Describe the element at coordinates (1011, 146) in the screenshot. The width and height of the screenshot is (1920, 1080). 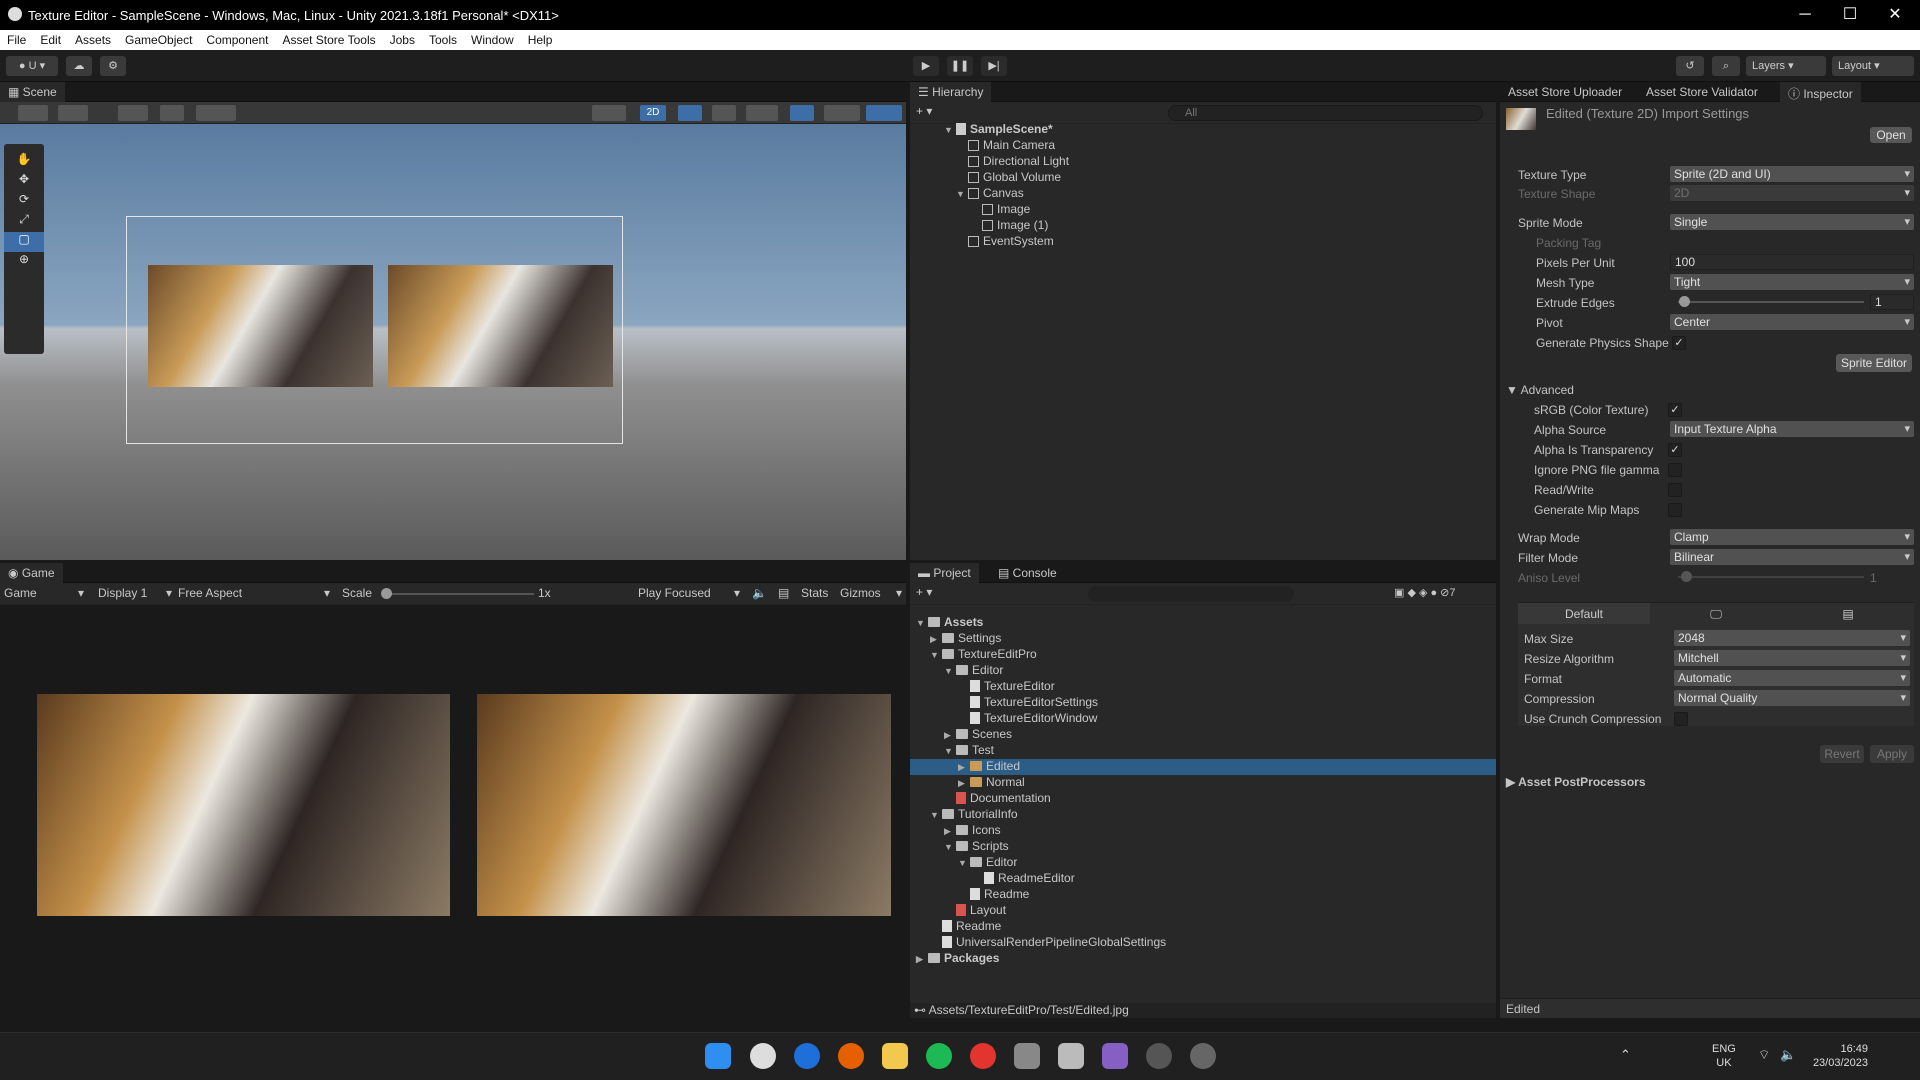
I see `hierarchy-item-main-camera: Main Camera` at that location.